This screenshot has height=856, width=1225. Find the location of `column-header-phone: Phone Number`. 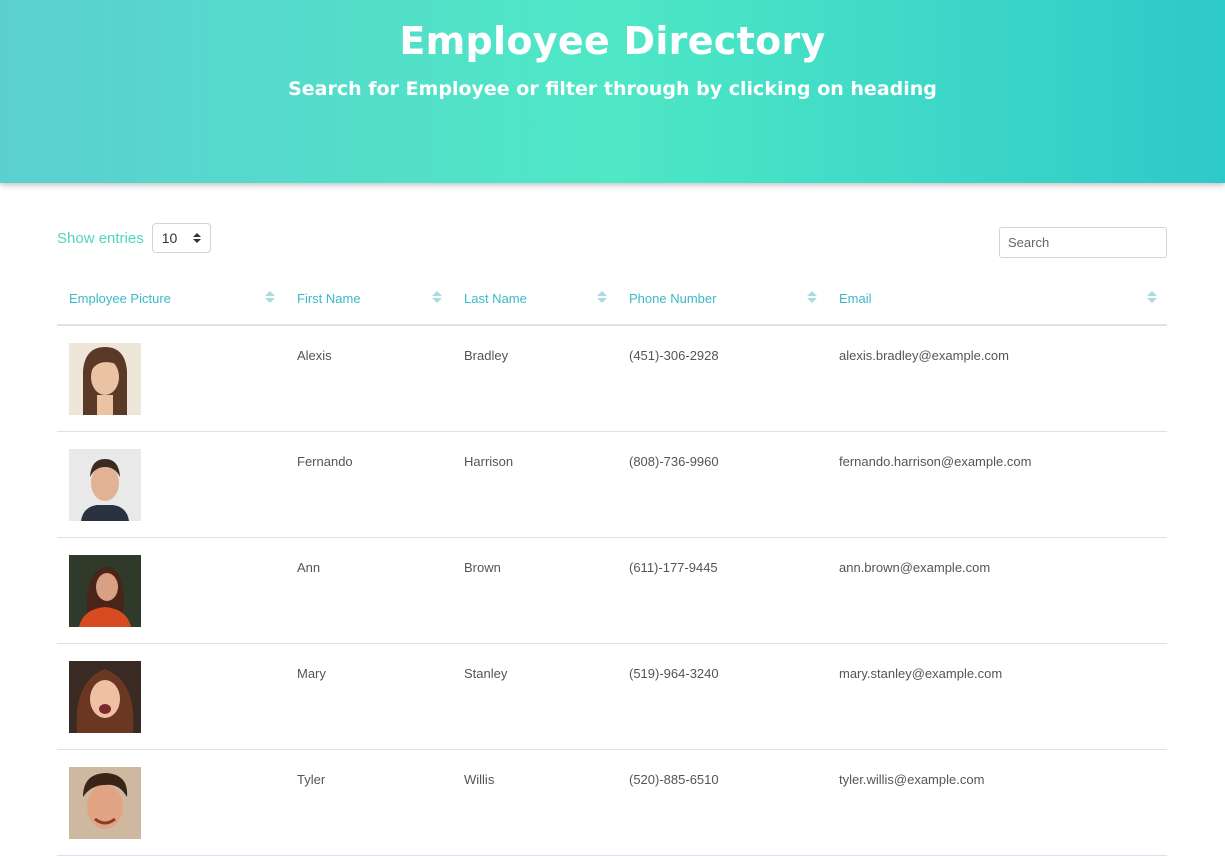

column-header-phone: Phone Number is located at coordinates (722, 299).